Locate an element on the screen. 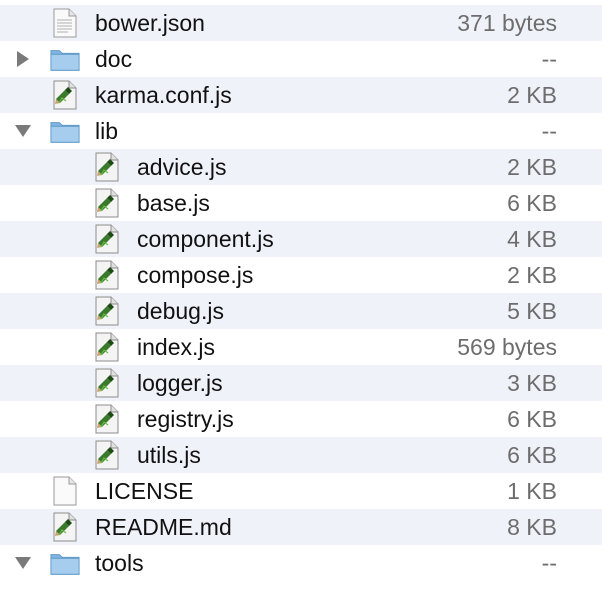  file-row: advice.js 2 KB is located at coordinates (301, 167).